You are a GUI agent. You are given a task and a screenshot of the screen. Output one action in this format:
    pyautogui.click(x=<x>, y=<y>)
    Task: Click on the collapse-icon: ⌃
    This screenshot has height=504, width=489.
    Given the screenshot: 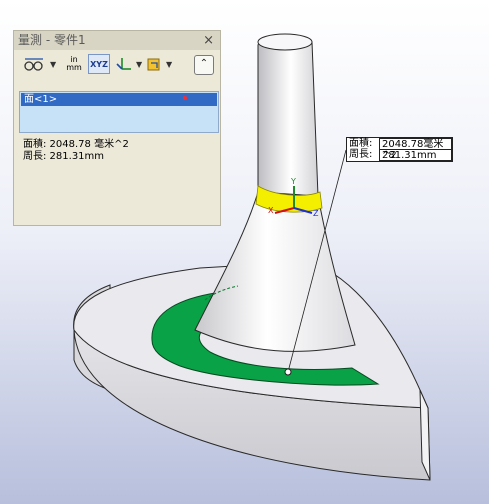 What is the action you would take?
    pyautogui.click(x=204, y=65)
    